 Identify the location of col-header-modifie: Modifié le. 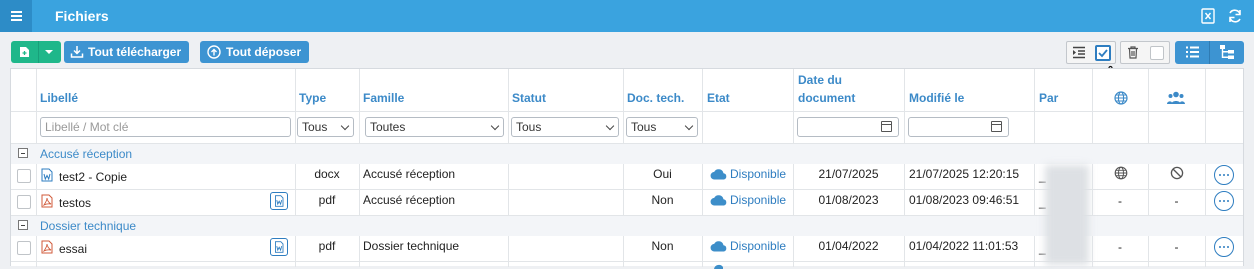
(936, 98).